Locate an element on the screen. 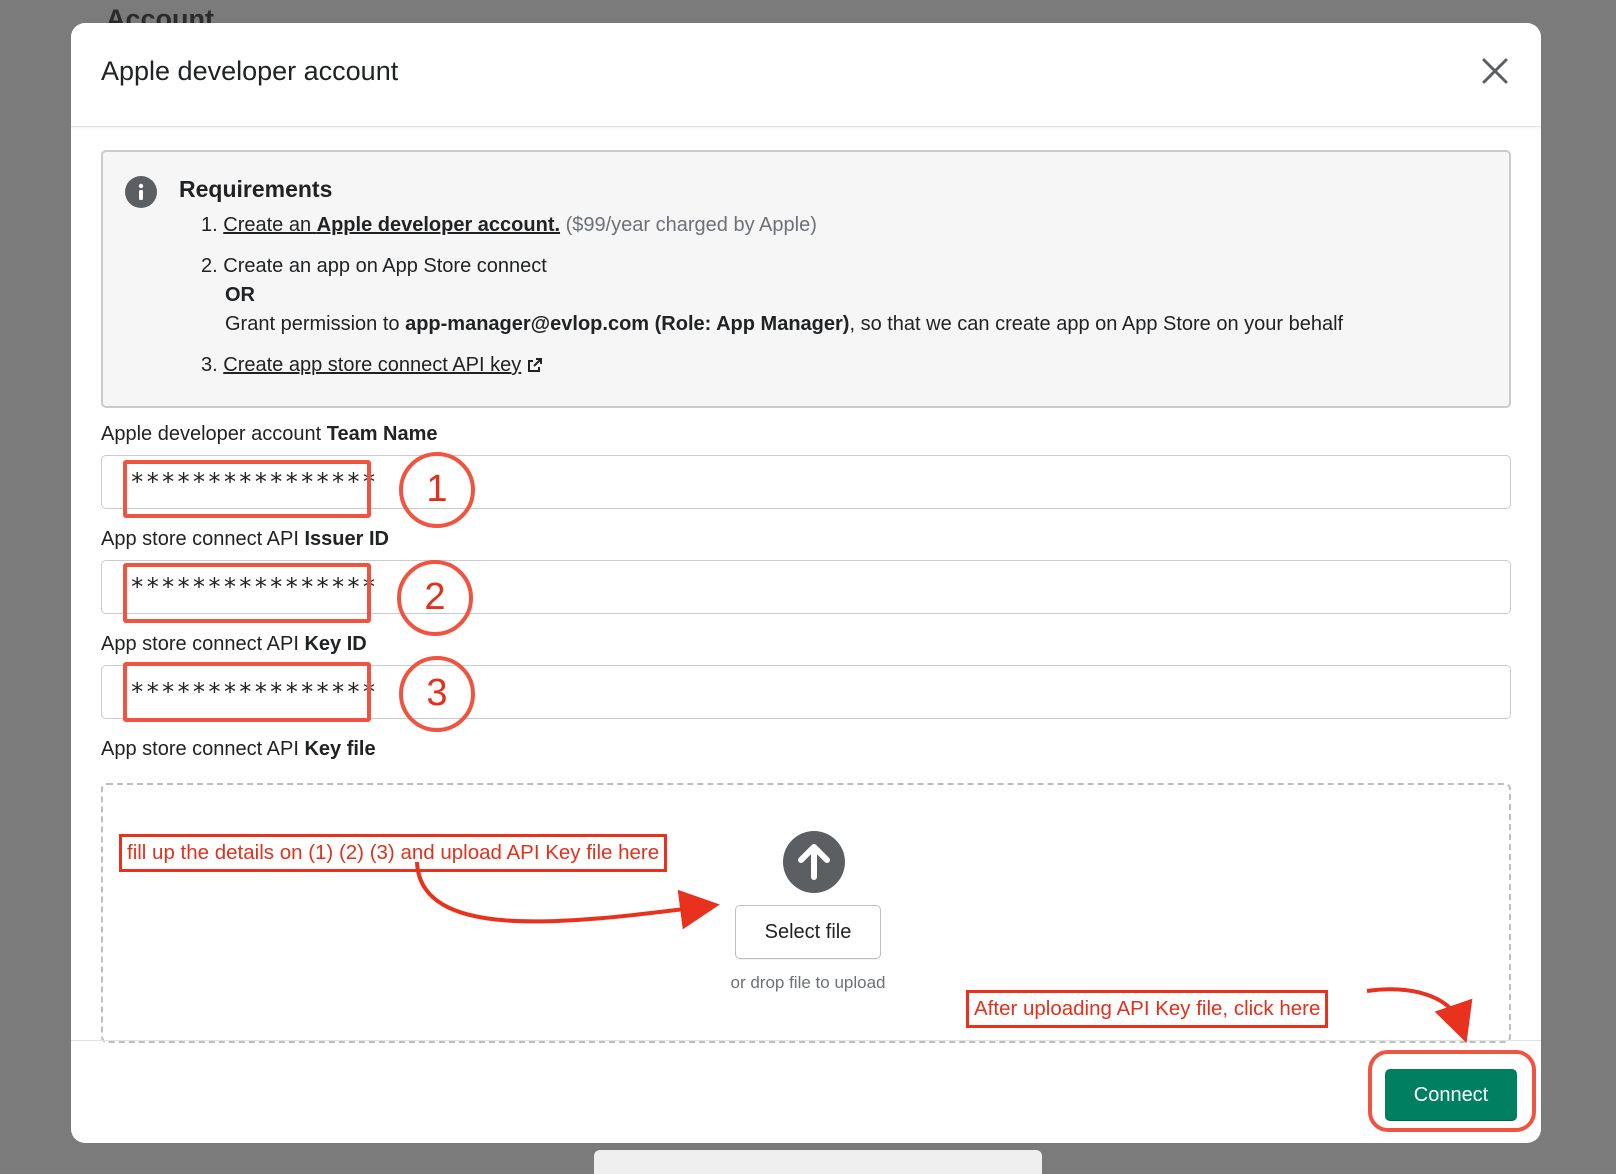  apple-developer-account-link: Create an Apple developer account. is located at coordinates (391, 225).